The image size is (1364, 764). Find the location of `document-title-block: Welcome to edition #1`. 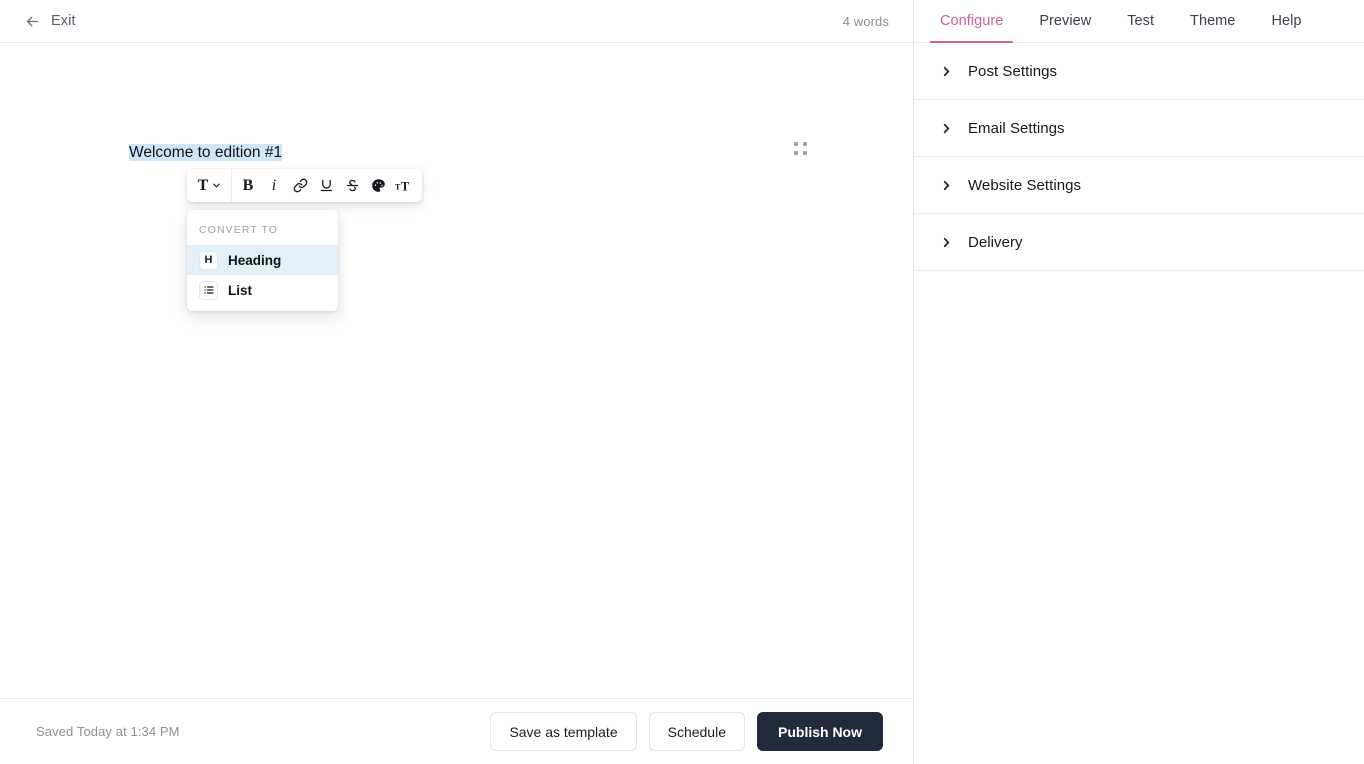

document-title-block: Welcome to edition #1 is located at coordinates (469, 153).